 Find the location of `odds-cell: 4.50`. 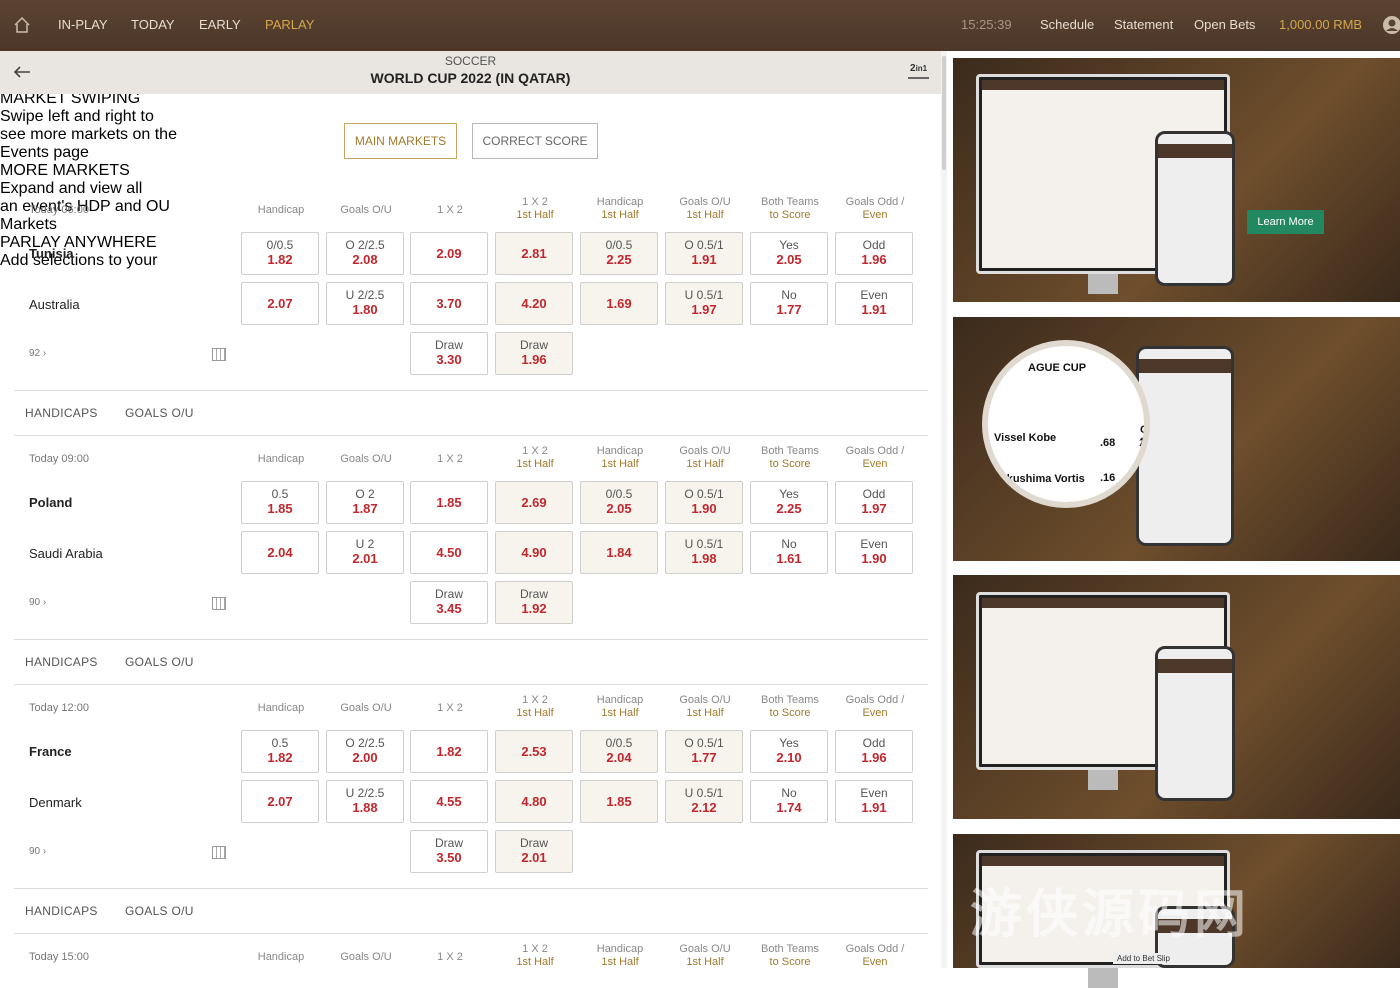

odds-cell: 4.50 is located at coordinates (449, 552).